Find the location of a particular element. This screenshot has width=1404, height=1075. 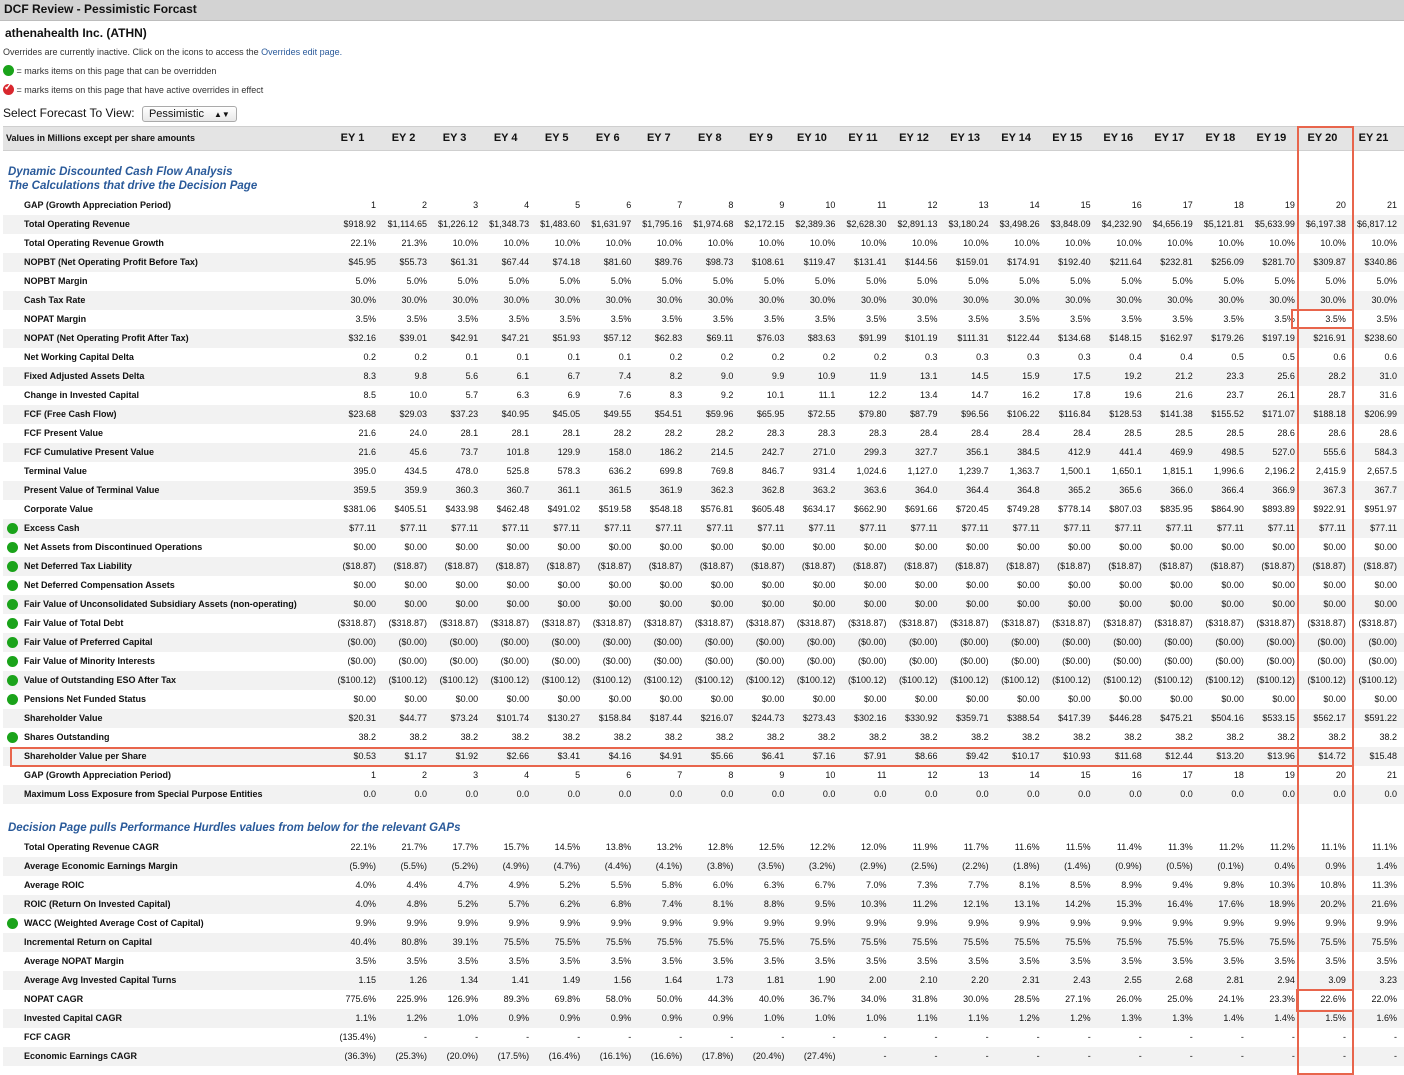

table-cell: $119.47 is located at coordinates (819, 262).